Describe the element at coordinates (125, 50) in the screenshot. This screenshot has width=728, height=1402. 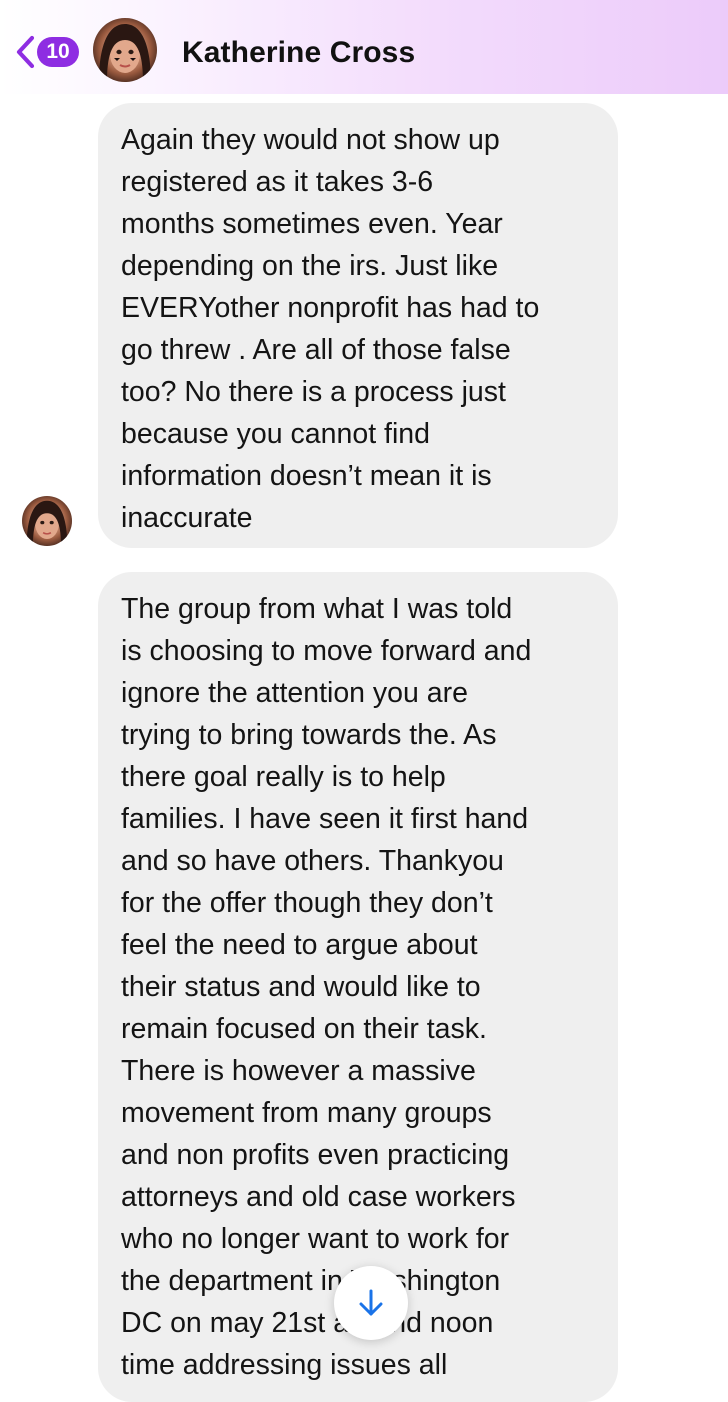
I see `contact-avatar` at that location.